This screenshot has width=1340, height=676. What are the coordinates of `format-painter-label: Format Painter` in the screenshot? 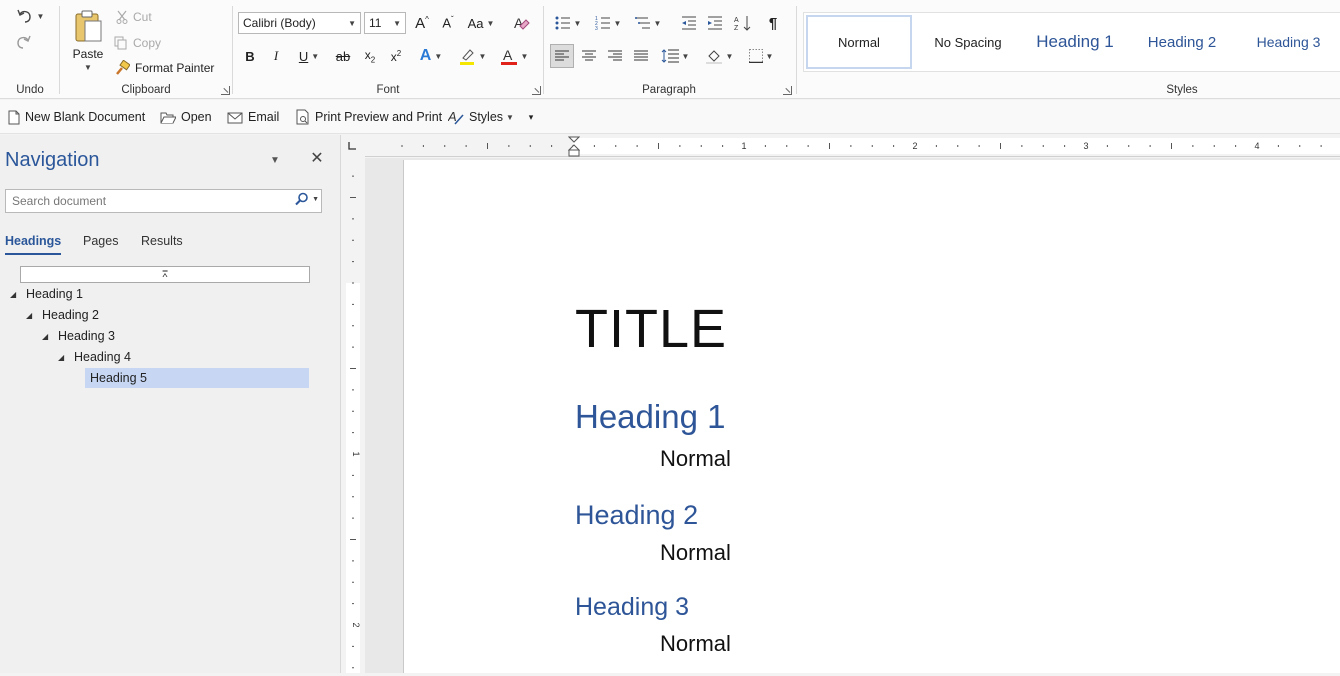 It's located at (175, 68).